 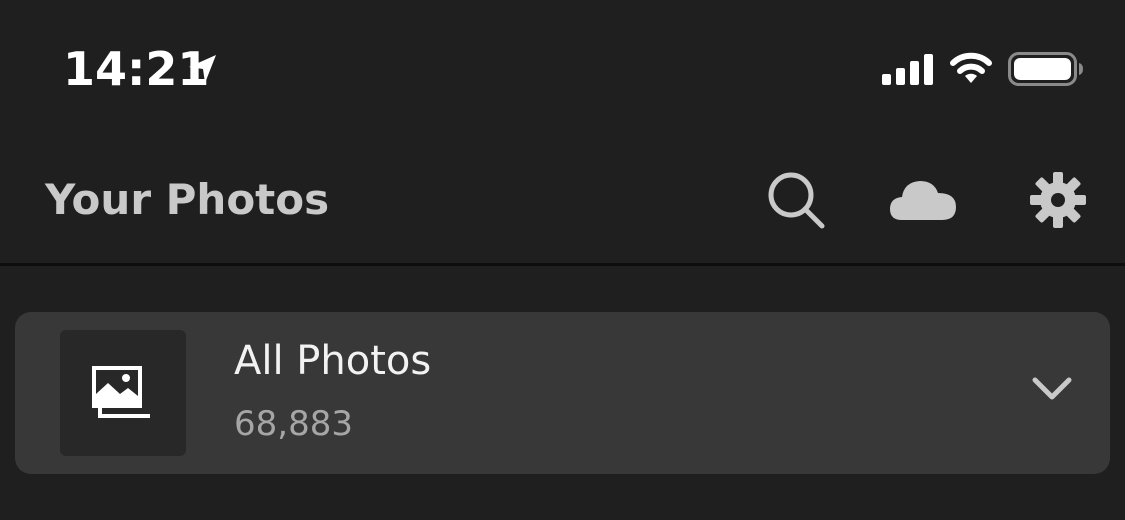 What do you see at coordinates (293, 424) in the screenshot?
I see `album-count: 68,883` at bounding box center [293, 424].